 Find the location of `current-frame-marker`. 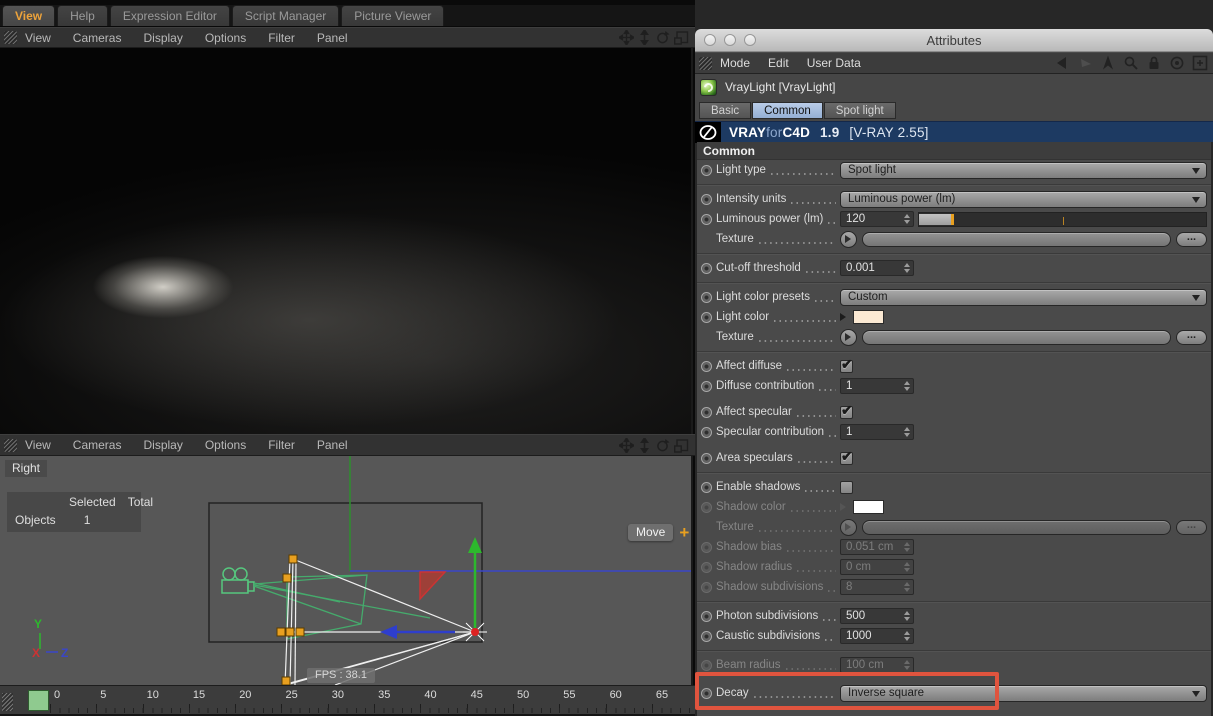

current-frame-marker is located at coordinates (38, 700).